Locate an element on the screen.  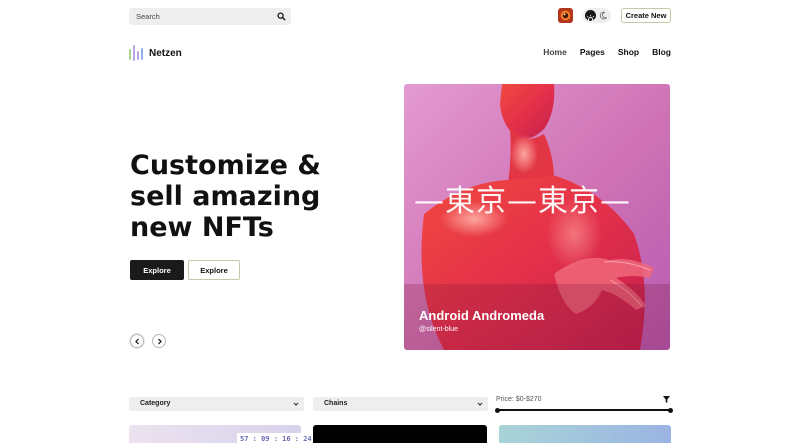
sun-icon is located at coordinates (590, 17).